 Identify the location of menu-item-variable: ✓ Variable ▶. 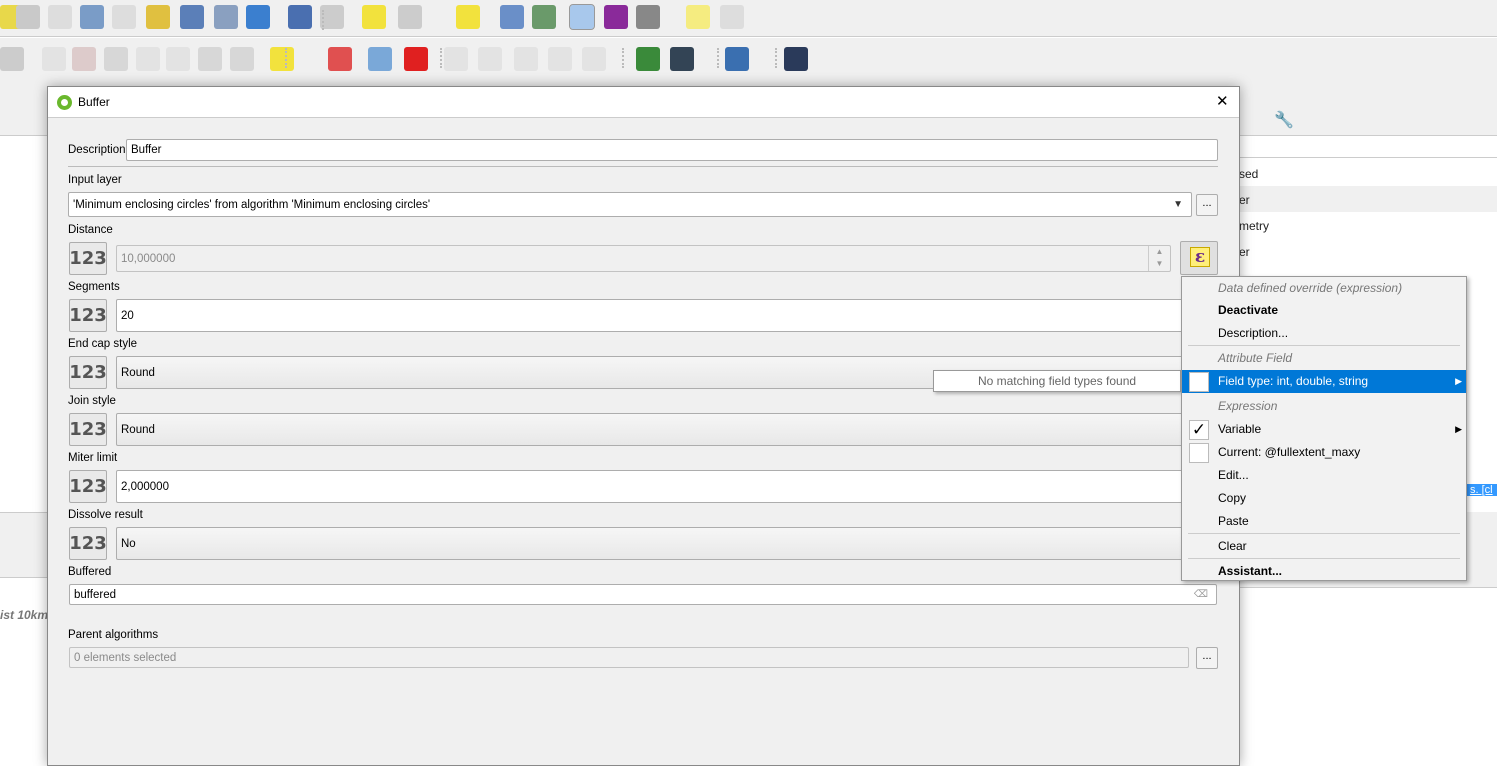
(1324, 429).